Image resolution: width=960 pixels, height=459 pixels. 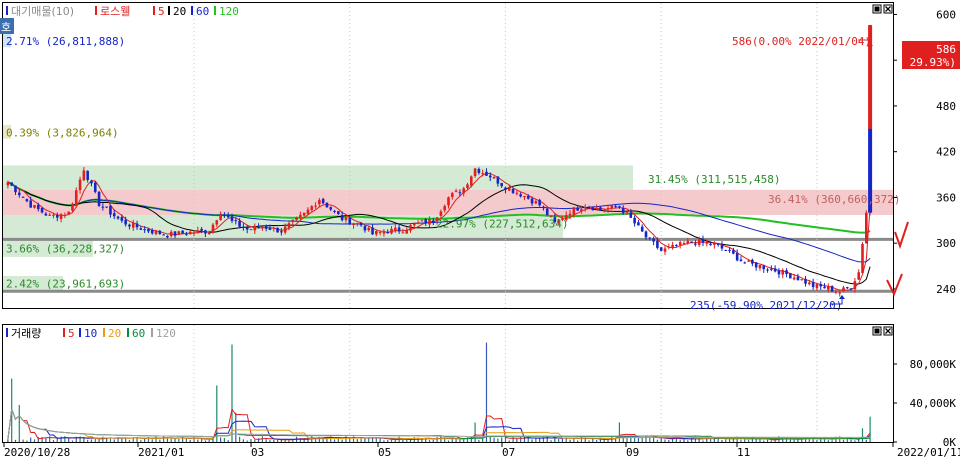 I want to click on date-tick-label: 2021/01, so click(x=161, y=452).